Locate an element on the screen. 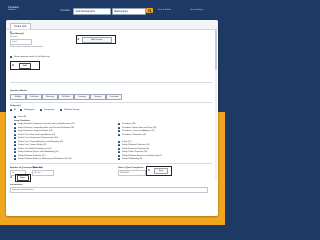 Image resolution: width=320 pixels, height=240 pixels. list-item: Safety: Patient Protection (13) is located at coordinates (134, 152).